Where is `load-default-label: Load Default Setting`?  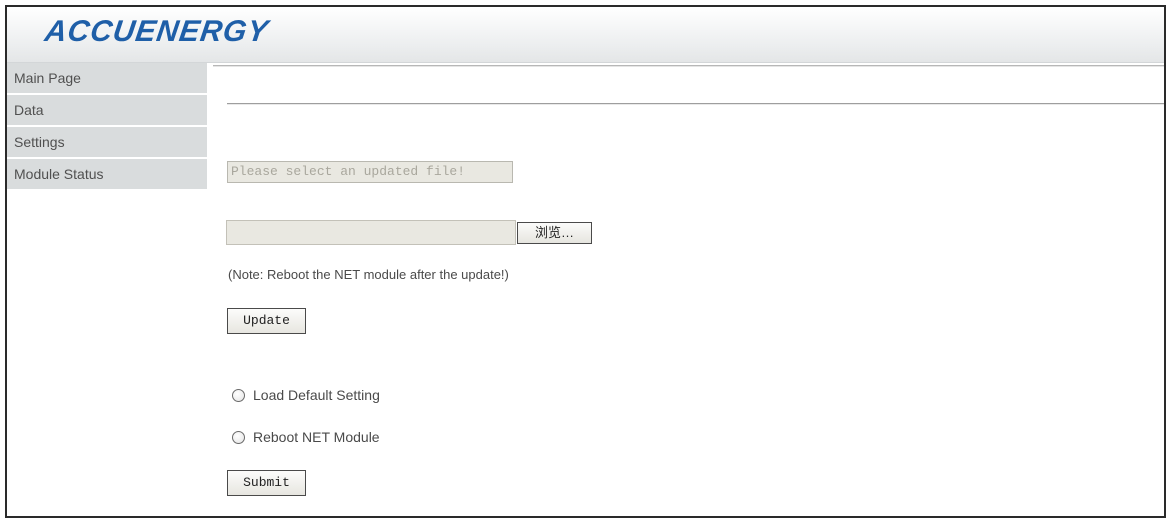
load-default-label: Load Default Setting is located at coordinates (316, 395).